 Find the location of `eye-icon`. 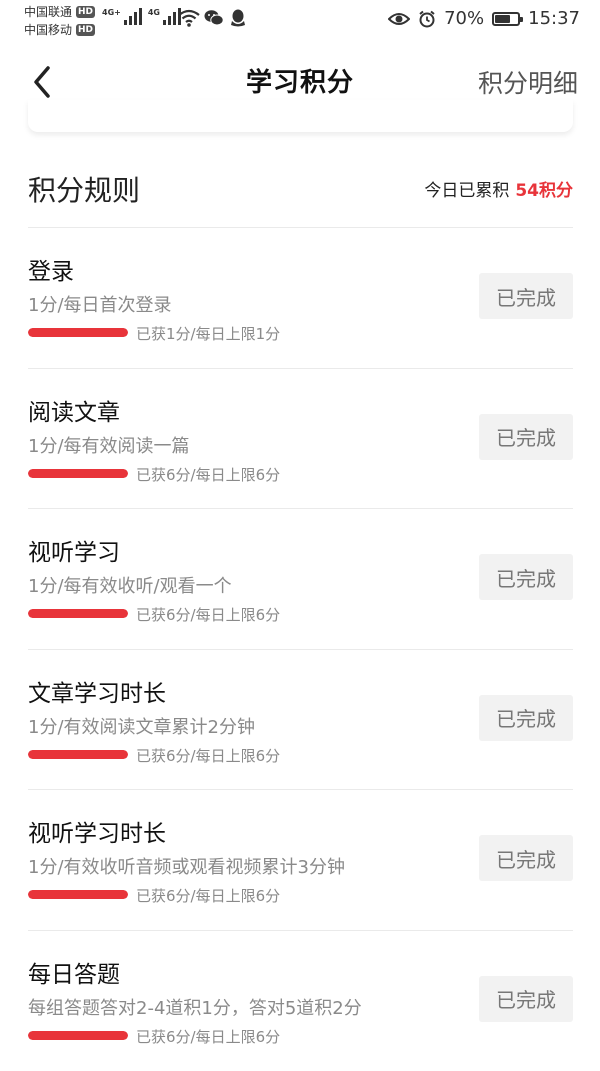

eye-icon is located at coordinates (399, 18).